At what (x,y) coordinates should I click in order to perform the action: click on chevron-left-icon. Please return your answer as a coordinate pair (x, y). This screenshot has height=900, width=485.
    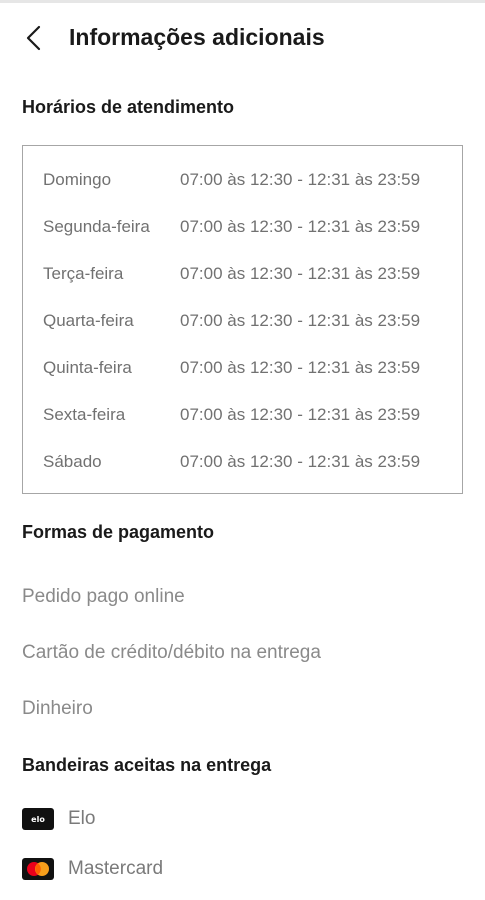
    Looking at the image, I should click on (33, 38).